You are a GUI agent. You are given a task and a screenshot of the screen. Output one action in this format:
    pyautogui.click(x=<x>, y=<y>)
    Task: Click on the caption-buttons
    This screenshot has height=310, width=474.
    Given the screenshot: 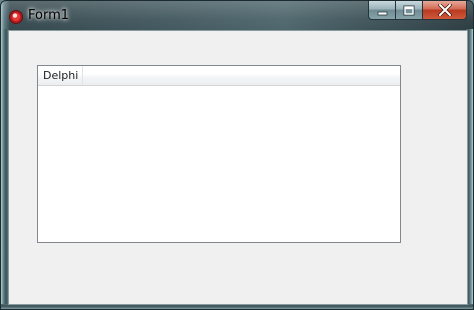 What is the action you would take?
    pyautogui.click(x=417, y=11)
    